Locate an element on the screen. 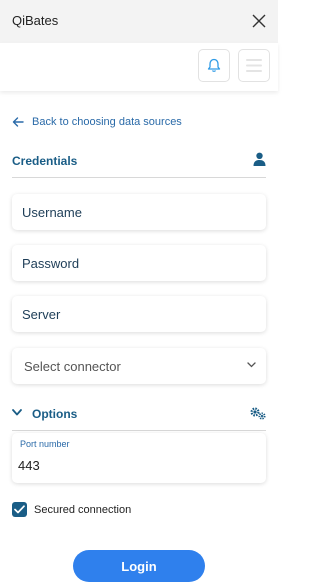  notifications-button is located at coordinates (214, 65).